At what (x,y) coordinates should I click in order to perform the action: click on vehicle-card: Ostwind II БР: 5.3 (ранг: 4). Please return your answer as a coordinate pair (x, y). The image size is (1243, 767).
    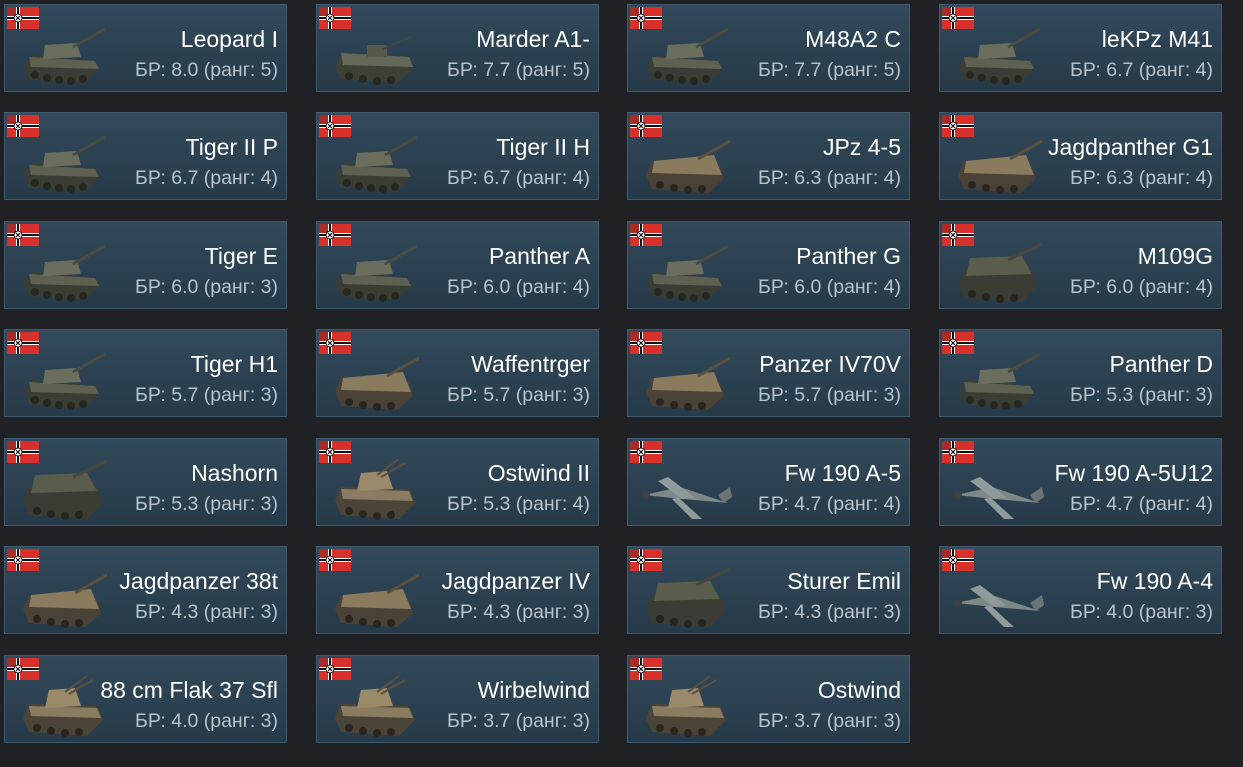
    Looking at the image, I should click on (457, 482).